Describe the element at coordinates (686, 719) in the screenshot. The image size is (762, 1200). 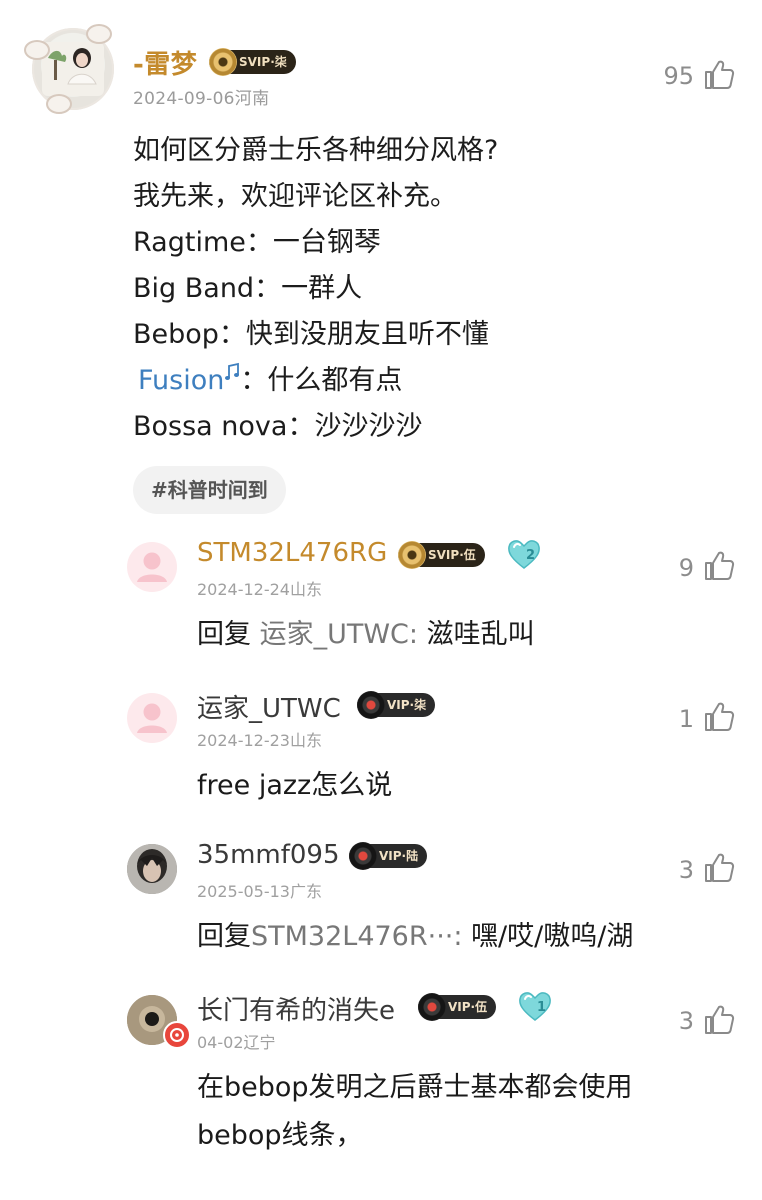
I see `like-count: 1` at that location.